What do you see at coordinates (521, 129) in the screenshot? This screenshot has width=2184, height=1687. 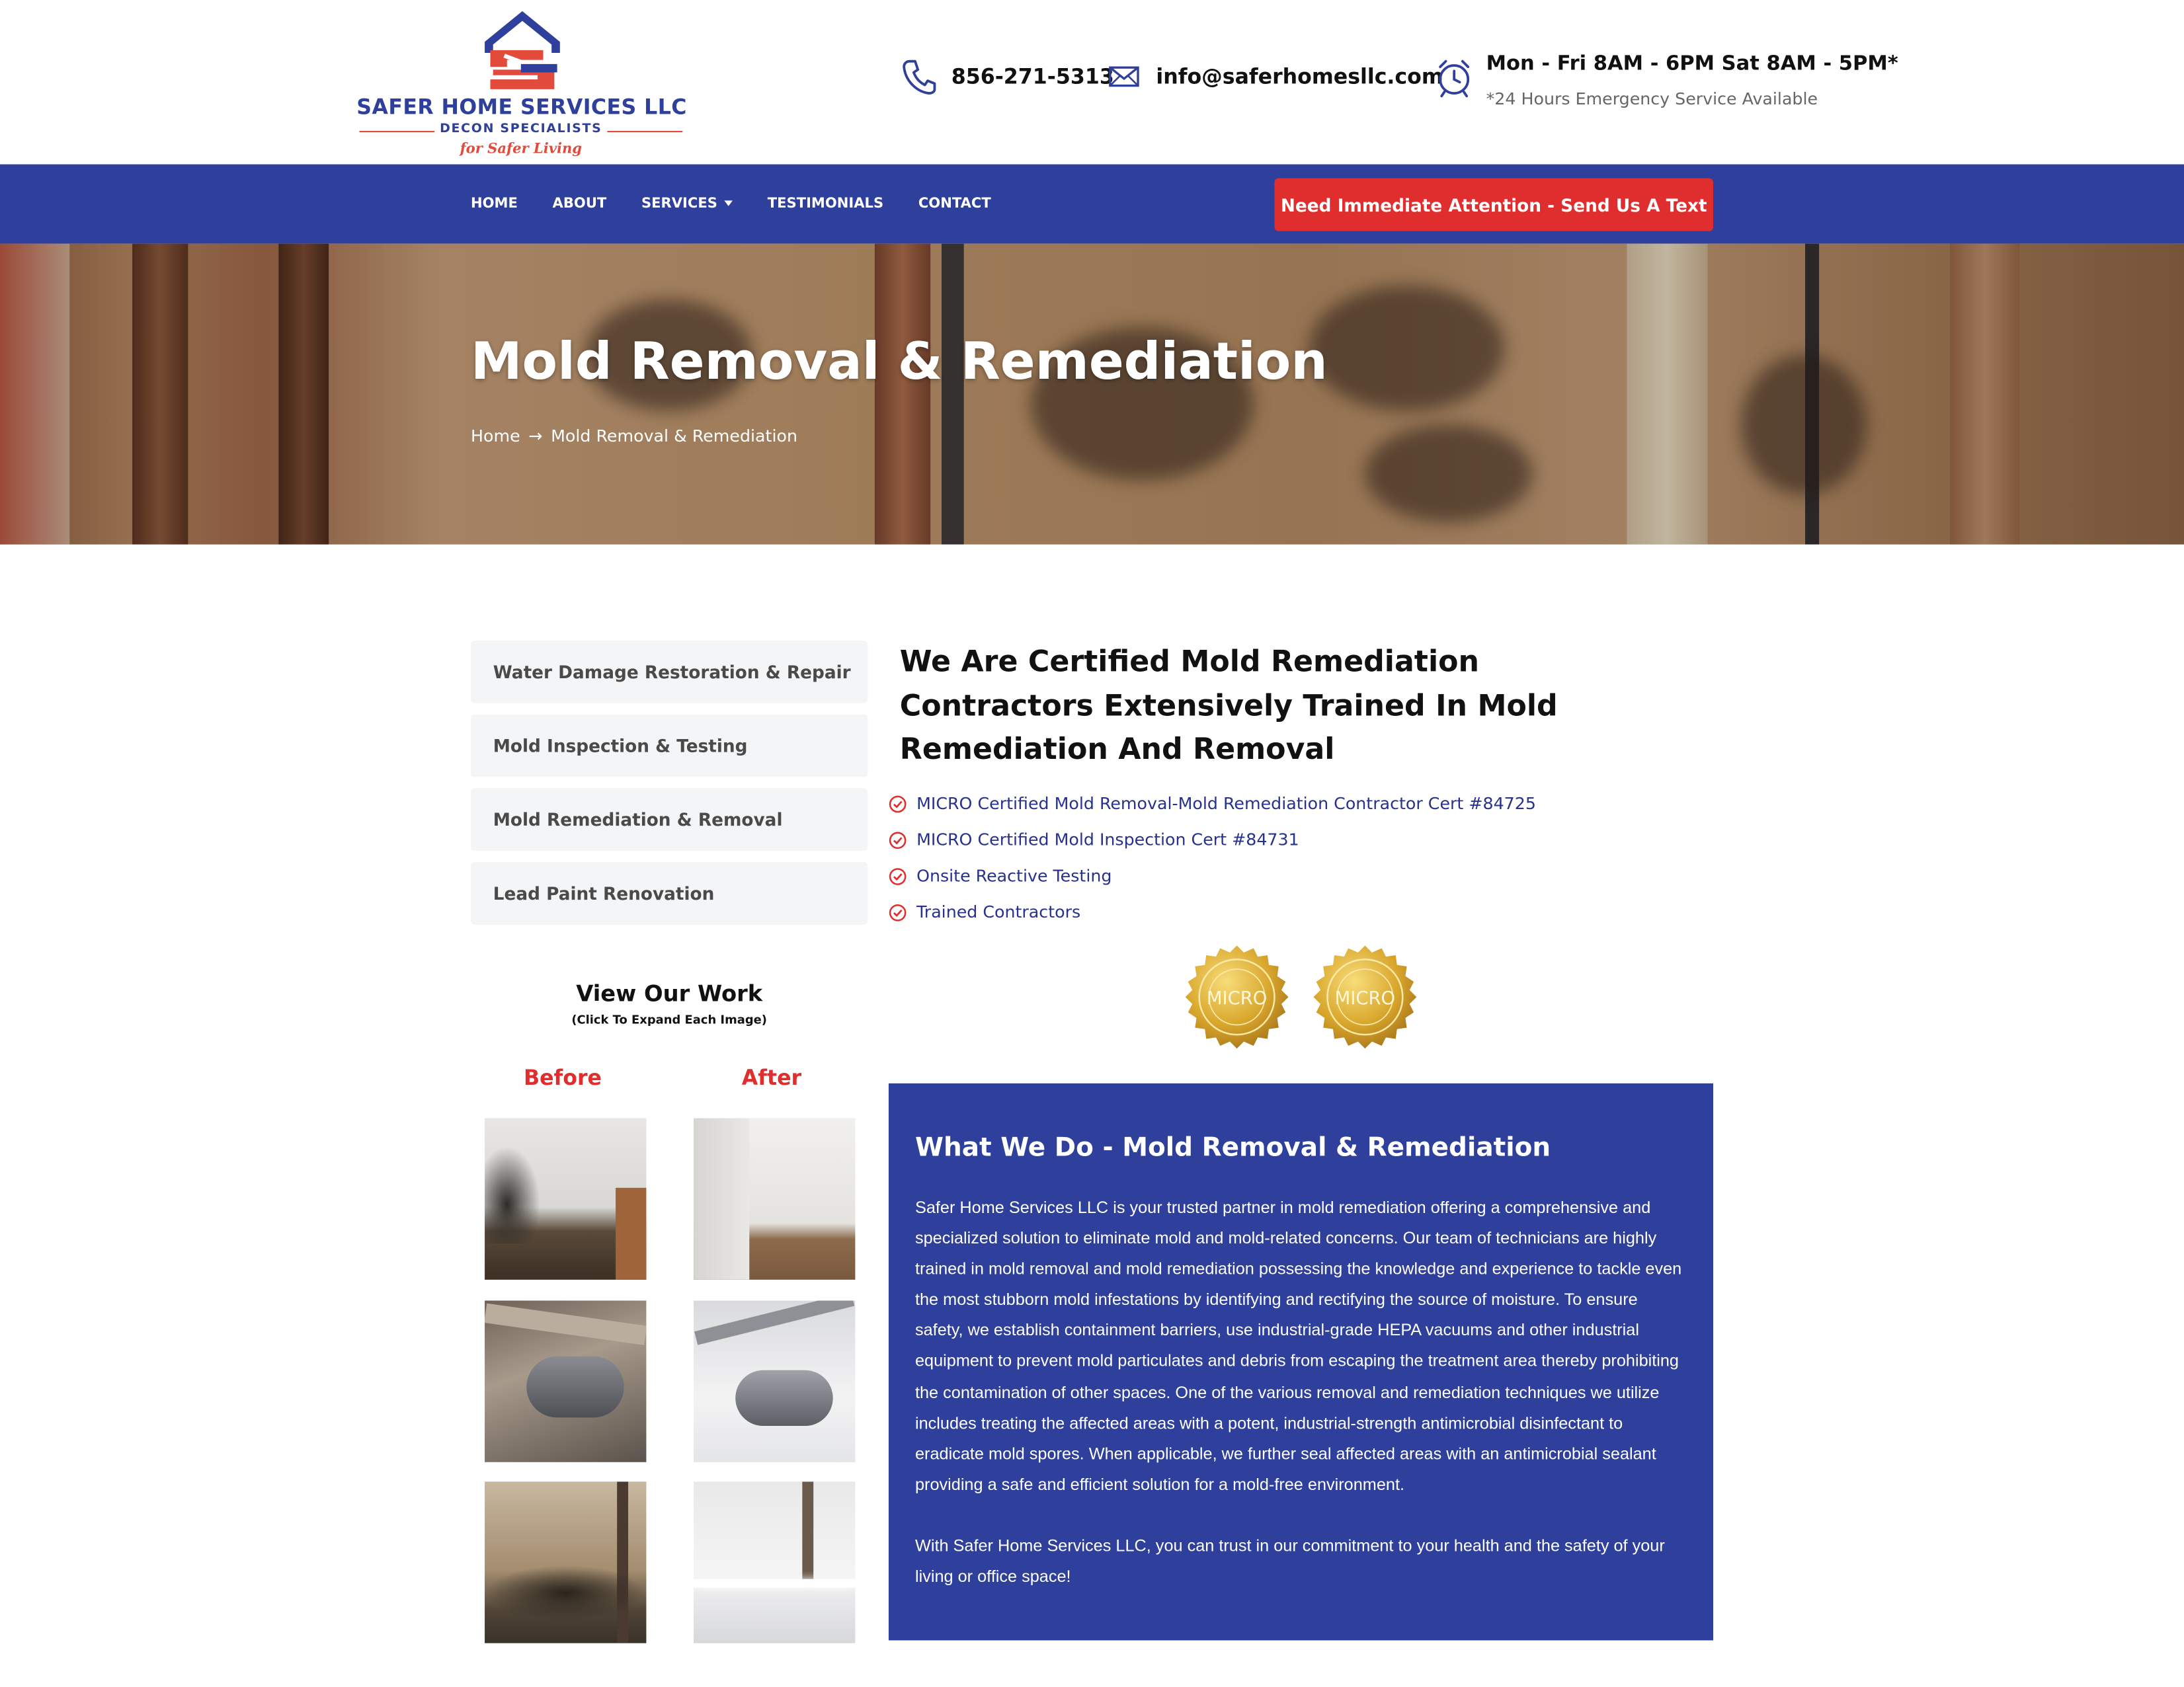 I see `logo-subtitle: DECON SPECIALISTS` at bounding box center [521, 129].